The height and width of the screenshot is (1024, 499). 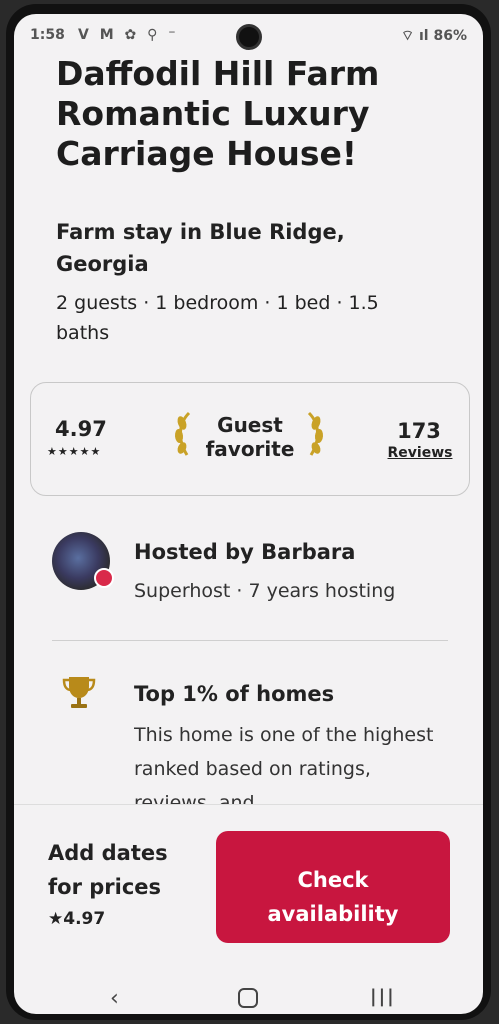 I want to click on details-line: 2 guests · 1 bedroom · 1 bed · 1.5, so click(x=217, y=303).